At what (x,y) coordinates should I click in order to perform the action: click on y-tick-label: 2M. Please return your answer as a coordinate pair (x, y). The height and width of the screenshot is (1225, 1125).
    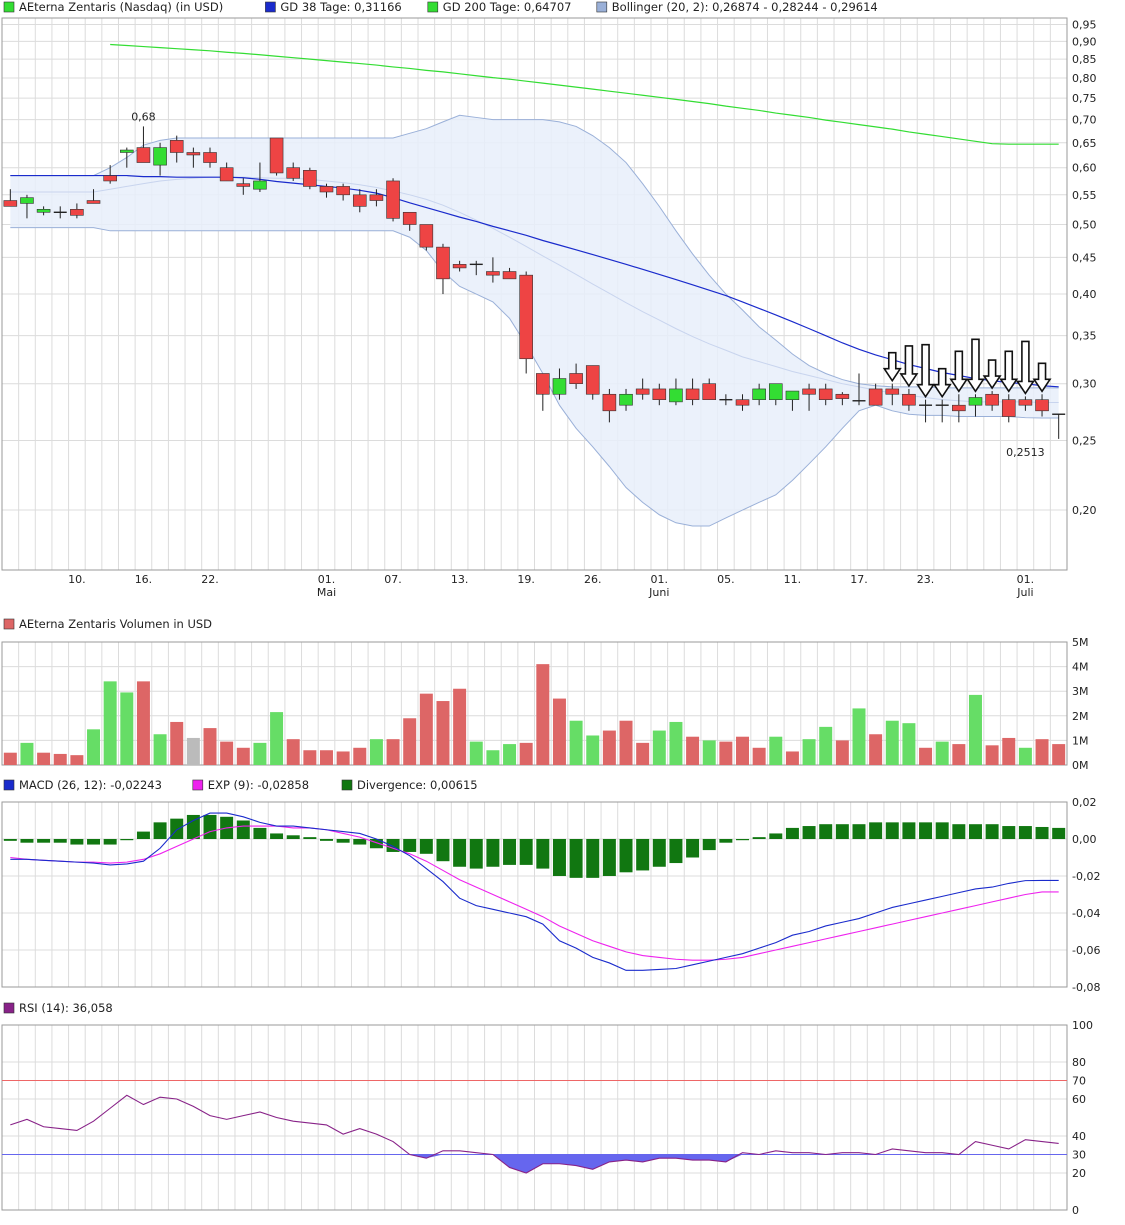
    Looking at the image, I should click on (1080, 716).